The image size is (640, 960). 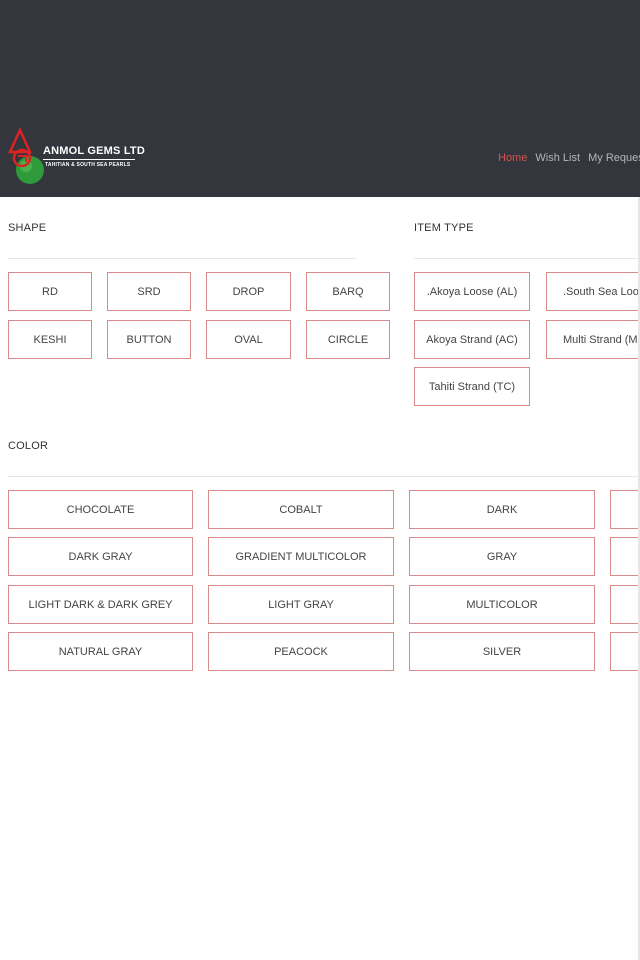 I want to click on nav-my-request: My Request, so click(x=614, y=158).